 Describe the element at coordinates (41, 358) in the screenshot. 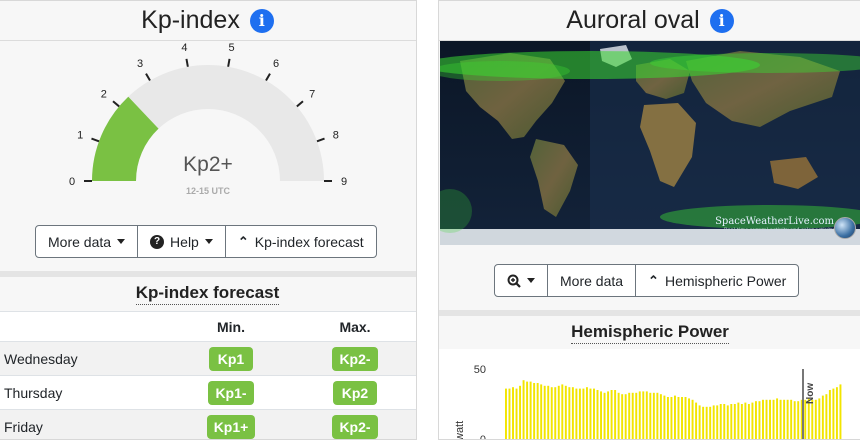

I see `forecast-day: Wednesday` at that location.